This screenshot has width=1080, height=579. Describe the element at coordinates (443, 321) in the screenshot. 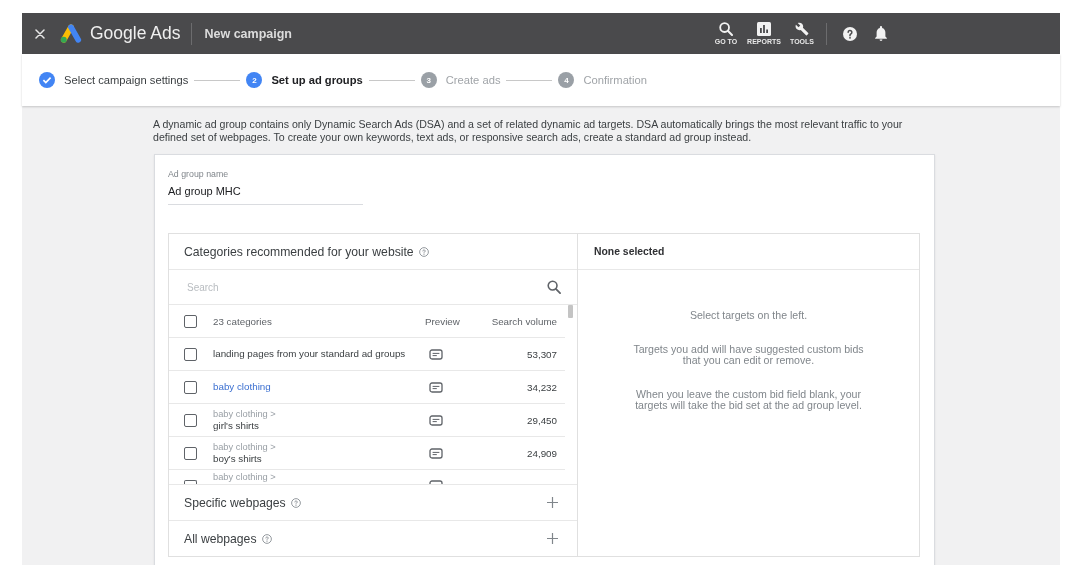

I see `column-header: Preview` at that location.